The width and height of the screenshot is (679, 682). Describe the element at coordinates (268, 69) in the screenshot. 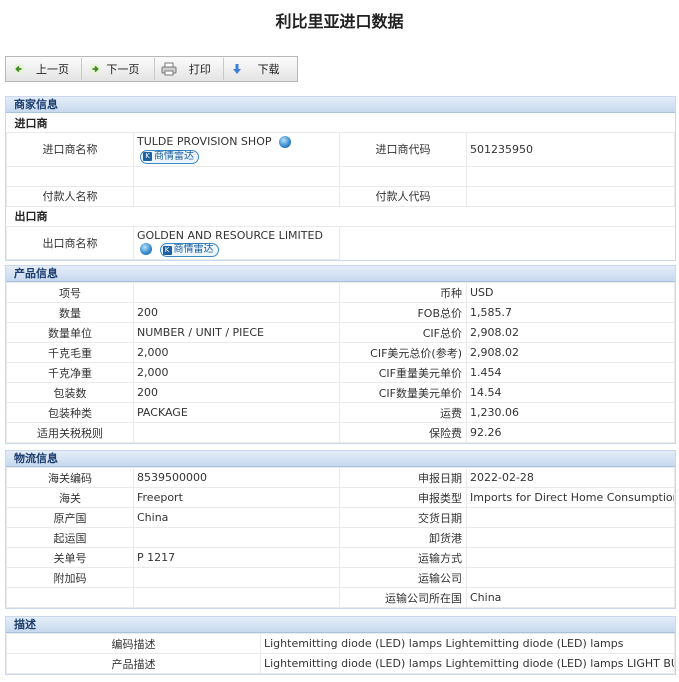

I see `download-label: 下载` at that location.